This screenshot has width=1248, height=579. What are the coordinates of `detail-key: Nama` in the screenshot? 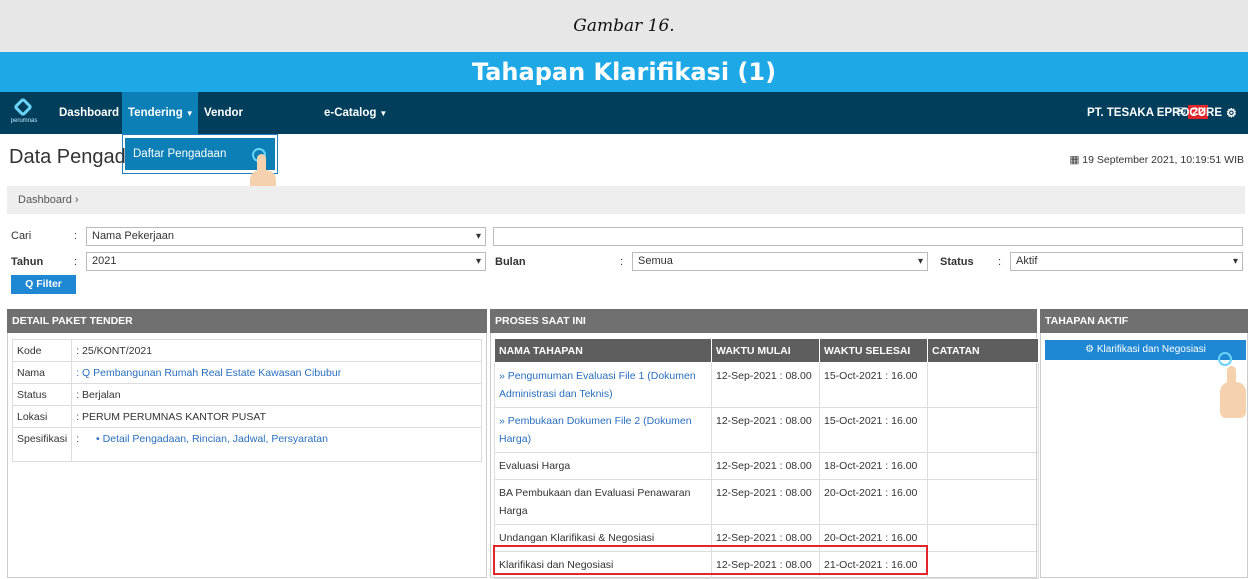 It's located at (42, 372).